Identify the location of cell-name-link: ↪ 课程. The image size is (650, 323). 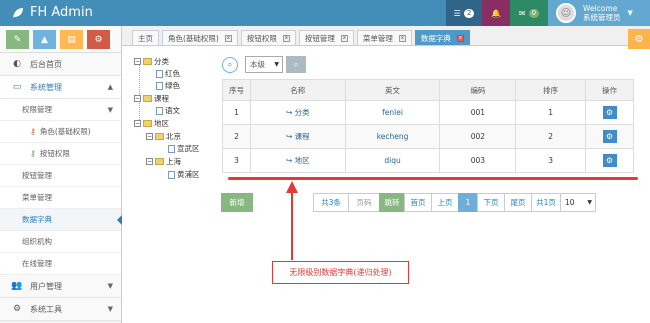
(297, 136).